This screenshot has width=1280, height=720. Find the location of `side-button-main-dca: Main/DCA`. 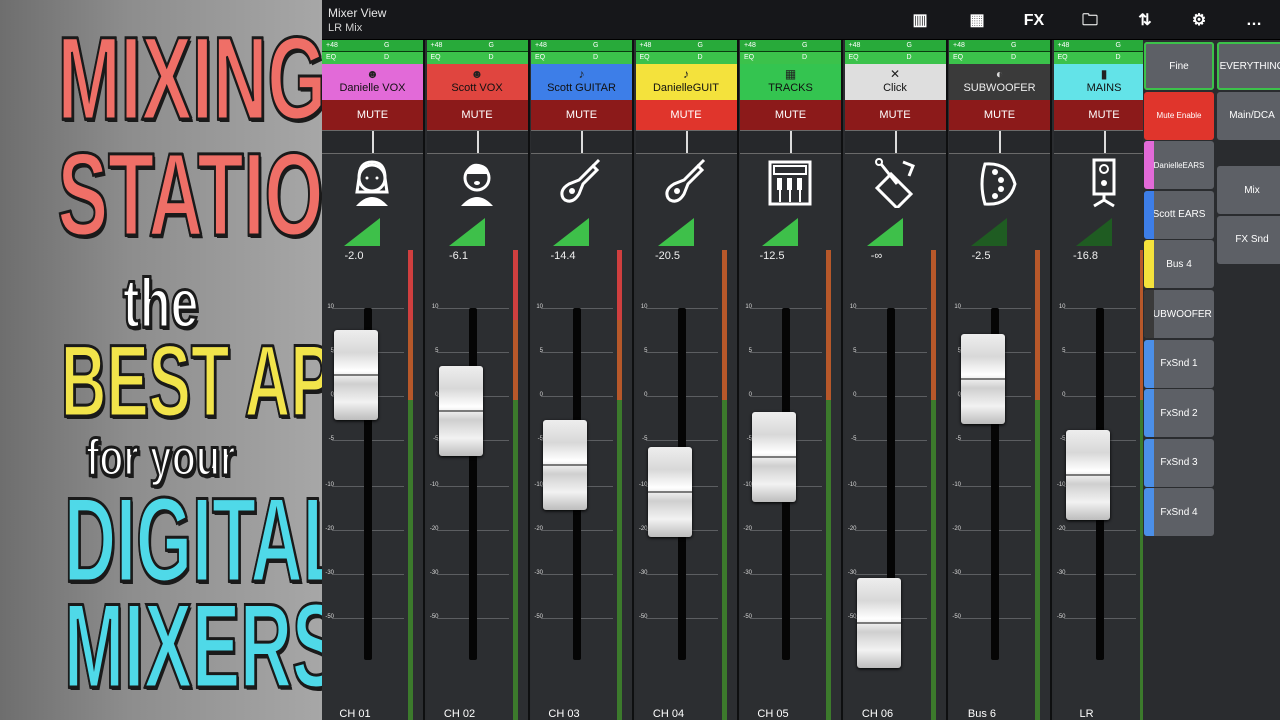

side-button-main-dca: Main/DCA is located at coordinates (1248, 115).